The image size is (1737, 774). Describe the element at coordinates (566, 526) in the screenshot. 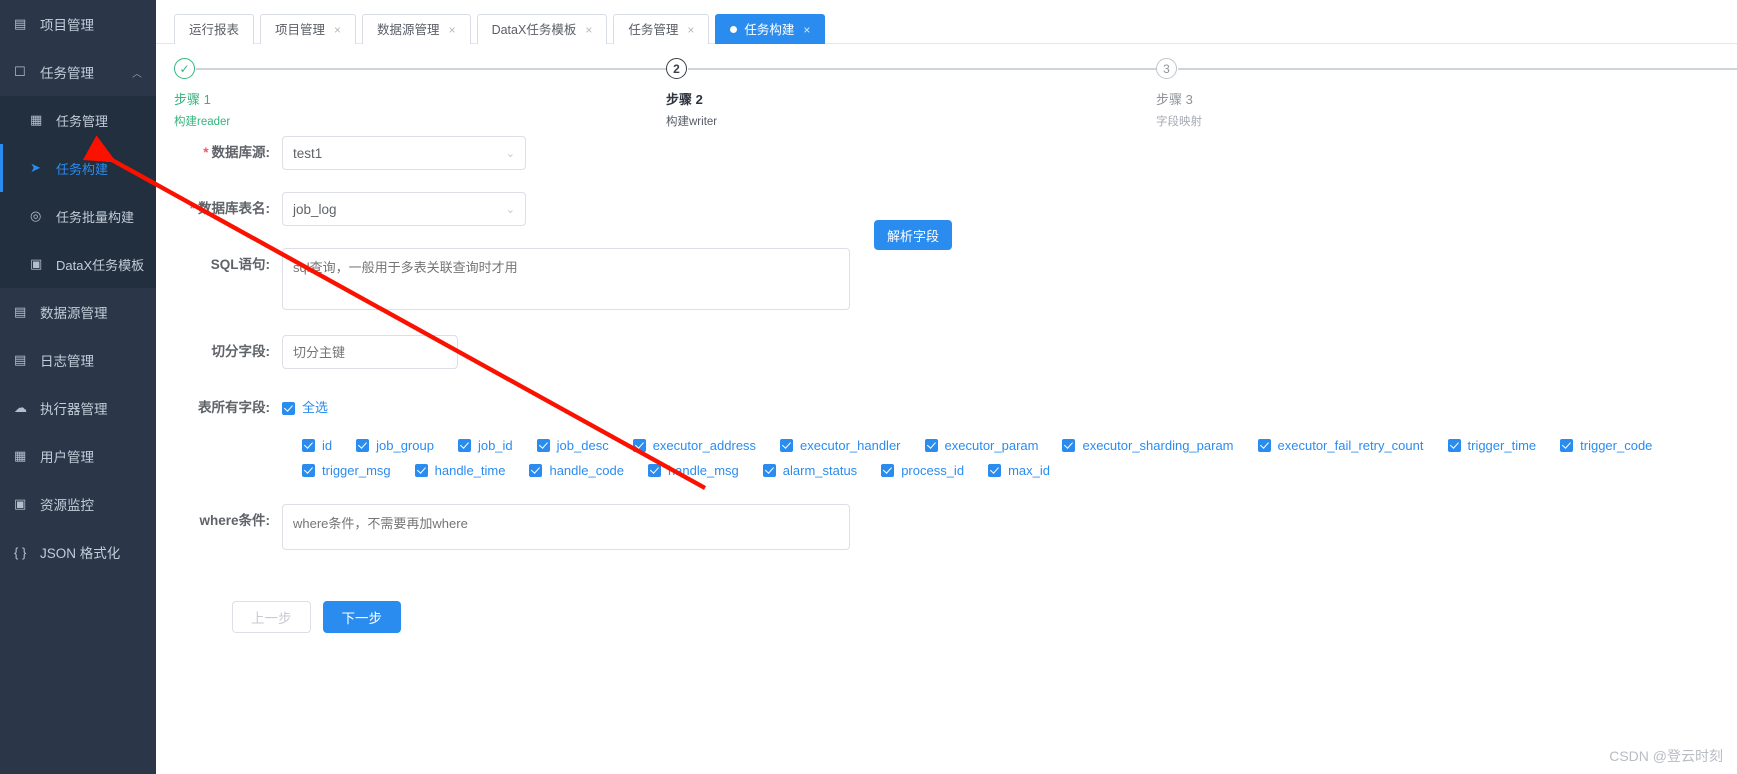

I see `where-input` at that location.